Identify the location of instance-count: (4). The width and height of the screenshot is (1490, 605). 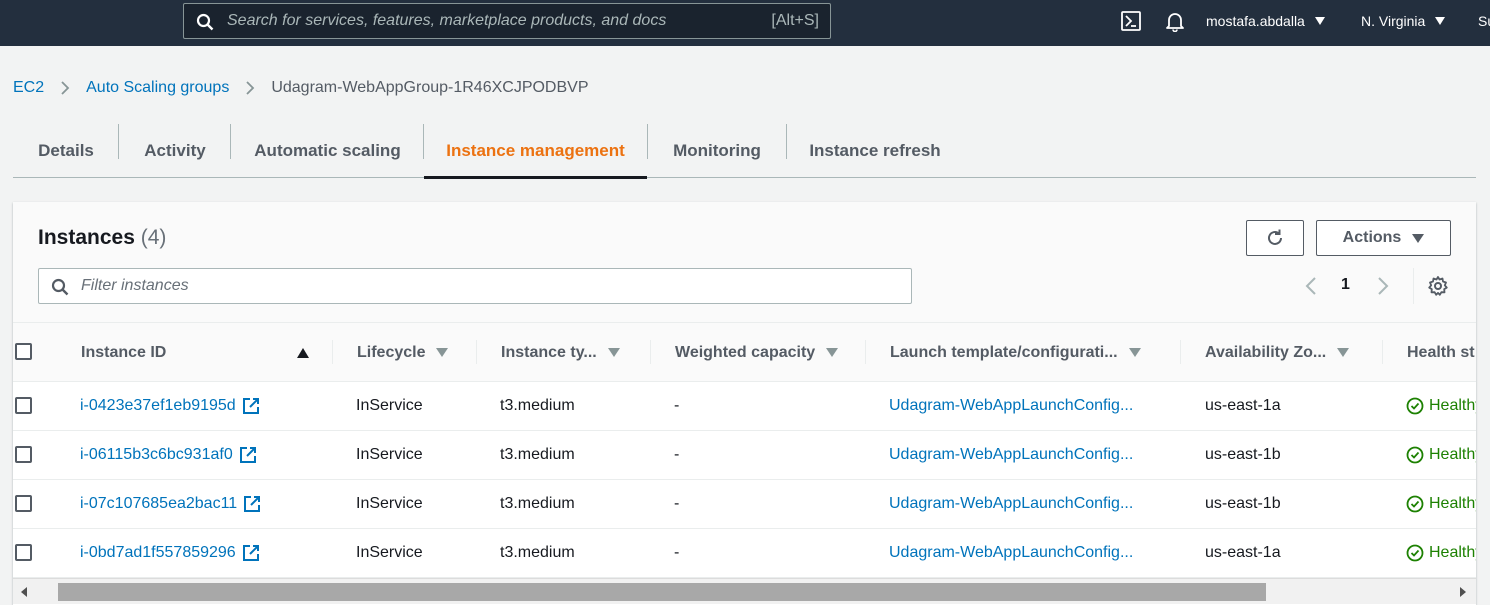
(153, 237).